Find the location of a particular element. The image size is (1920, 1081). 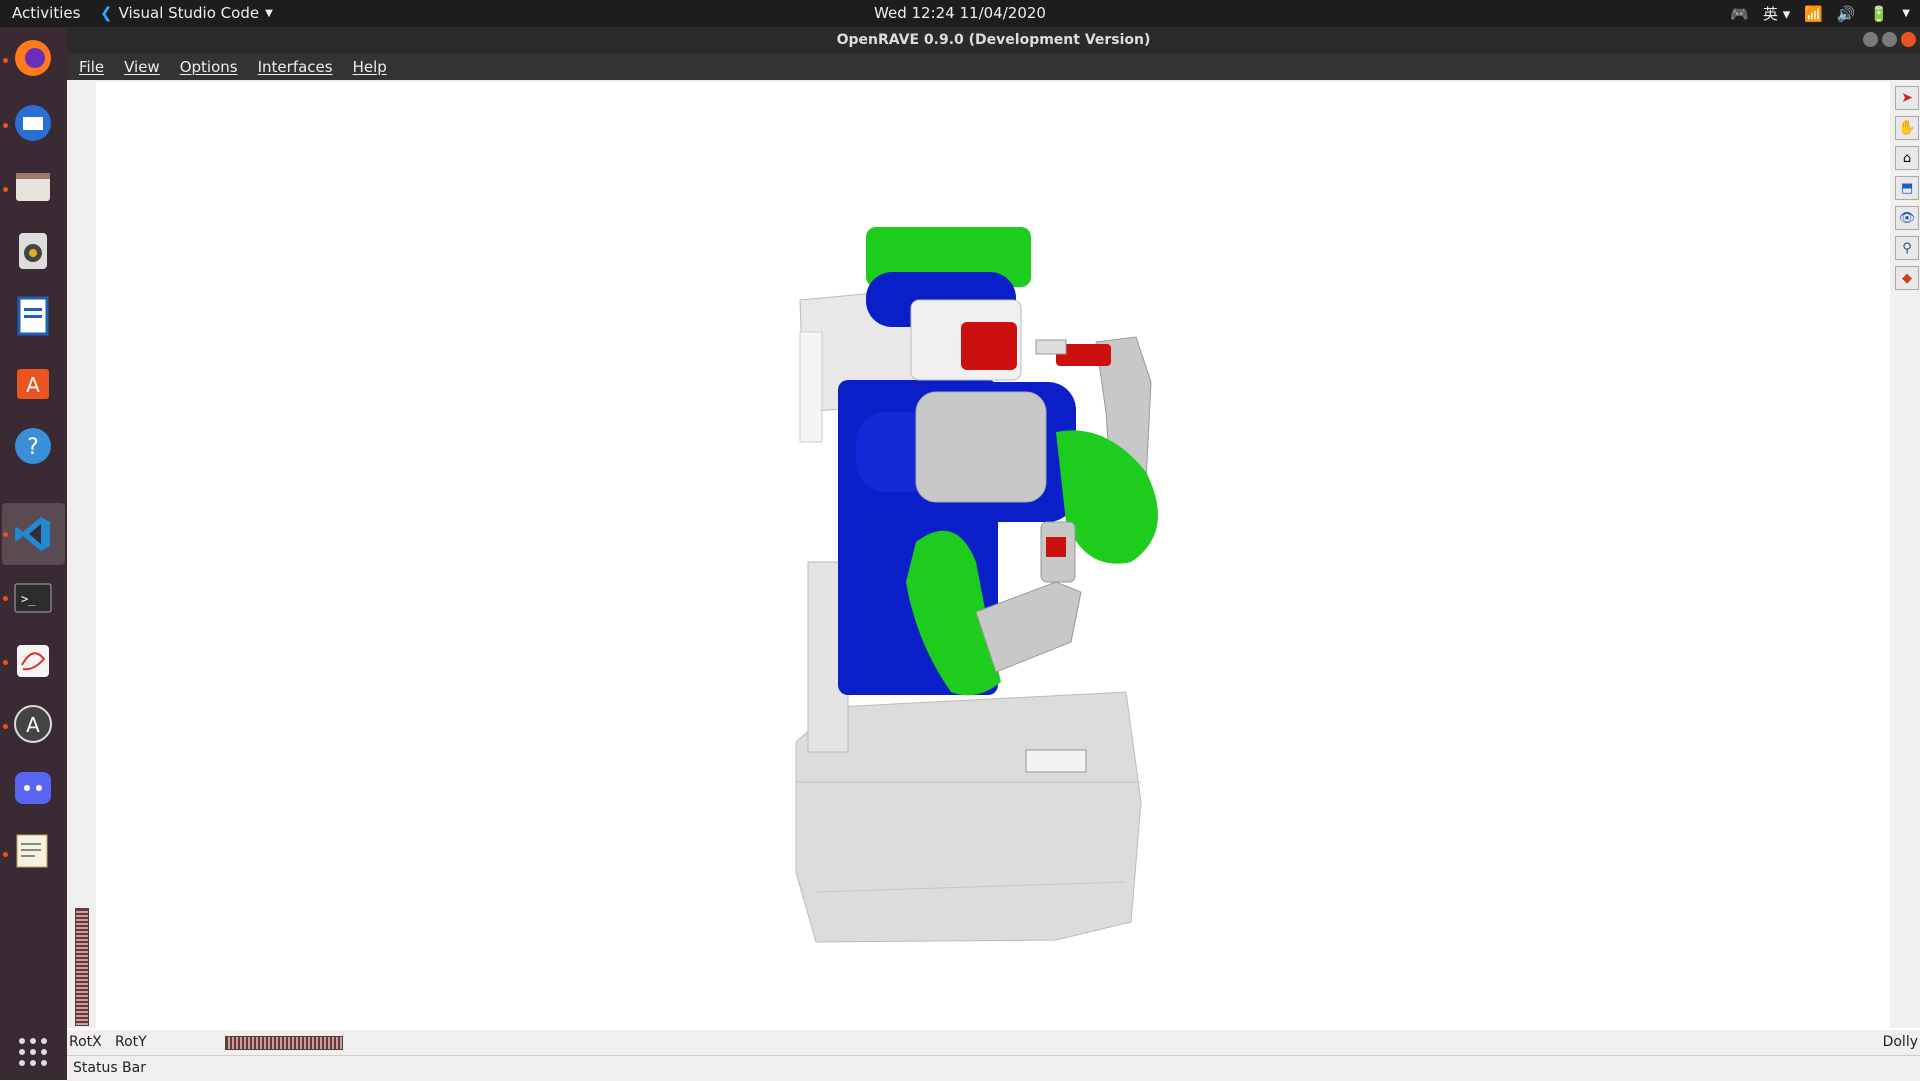

vscode-small-icon: ❮ is located at coordinates (106, 13).